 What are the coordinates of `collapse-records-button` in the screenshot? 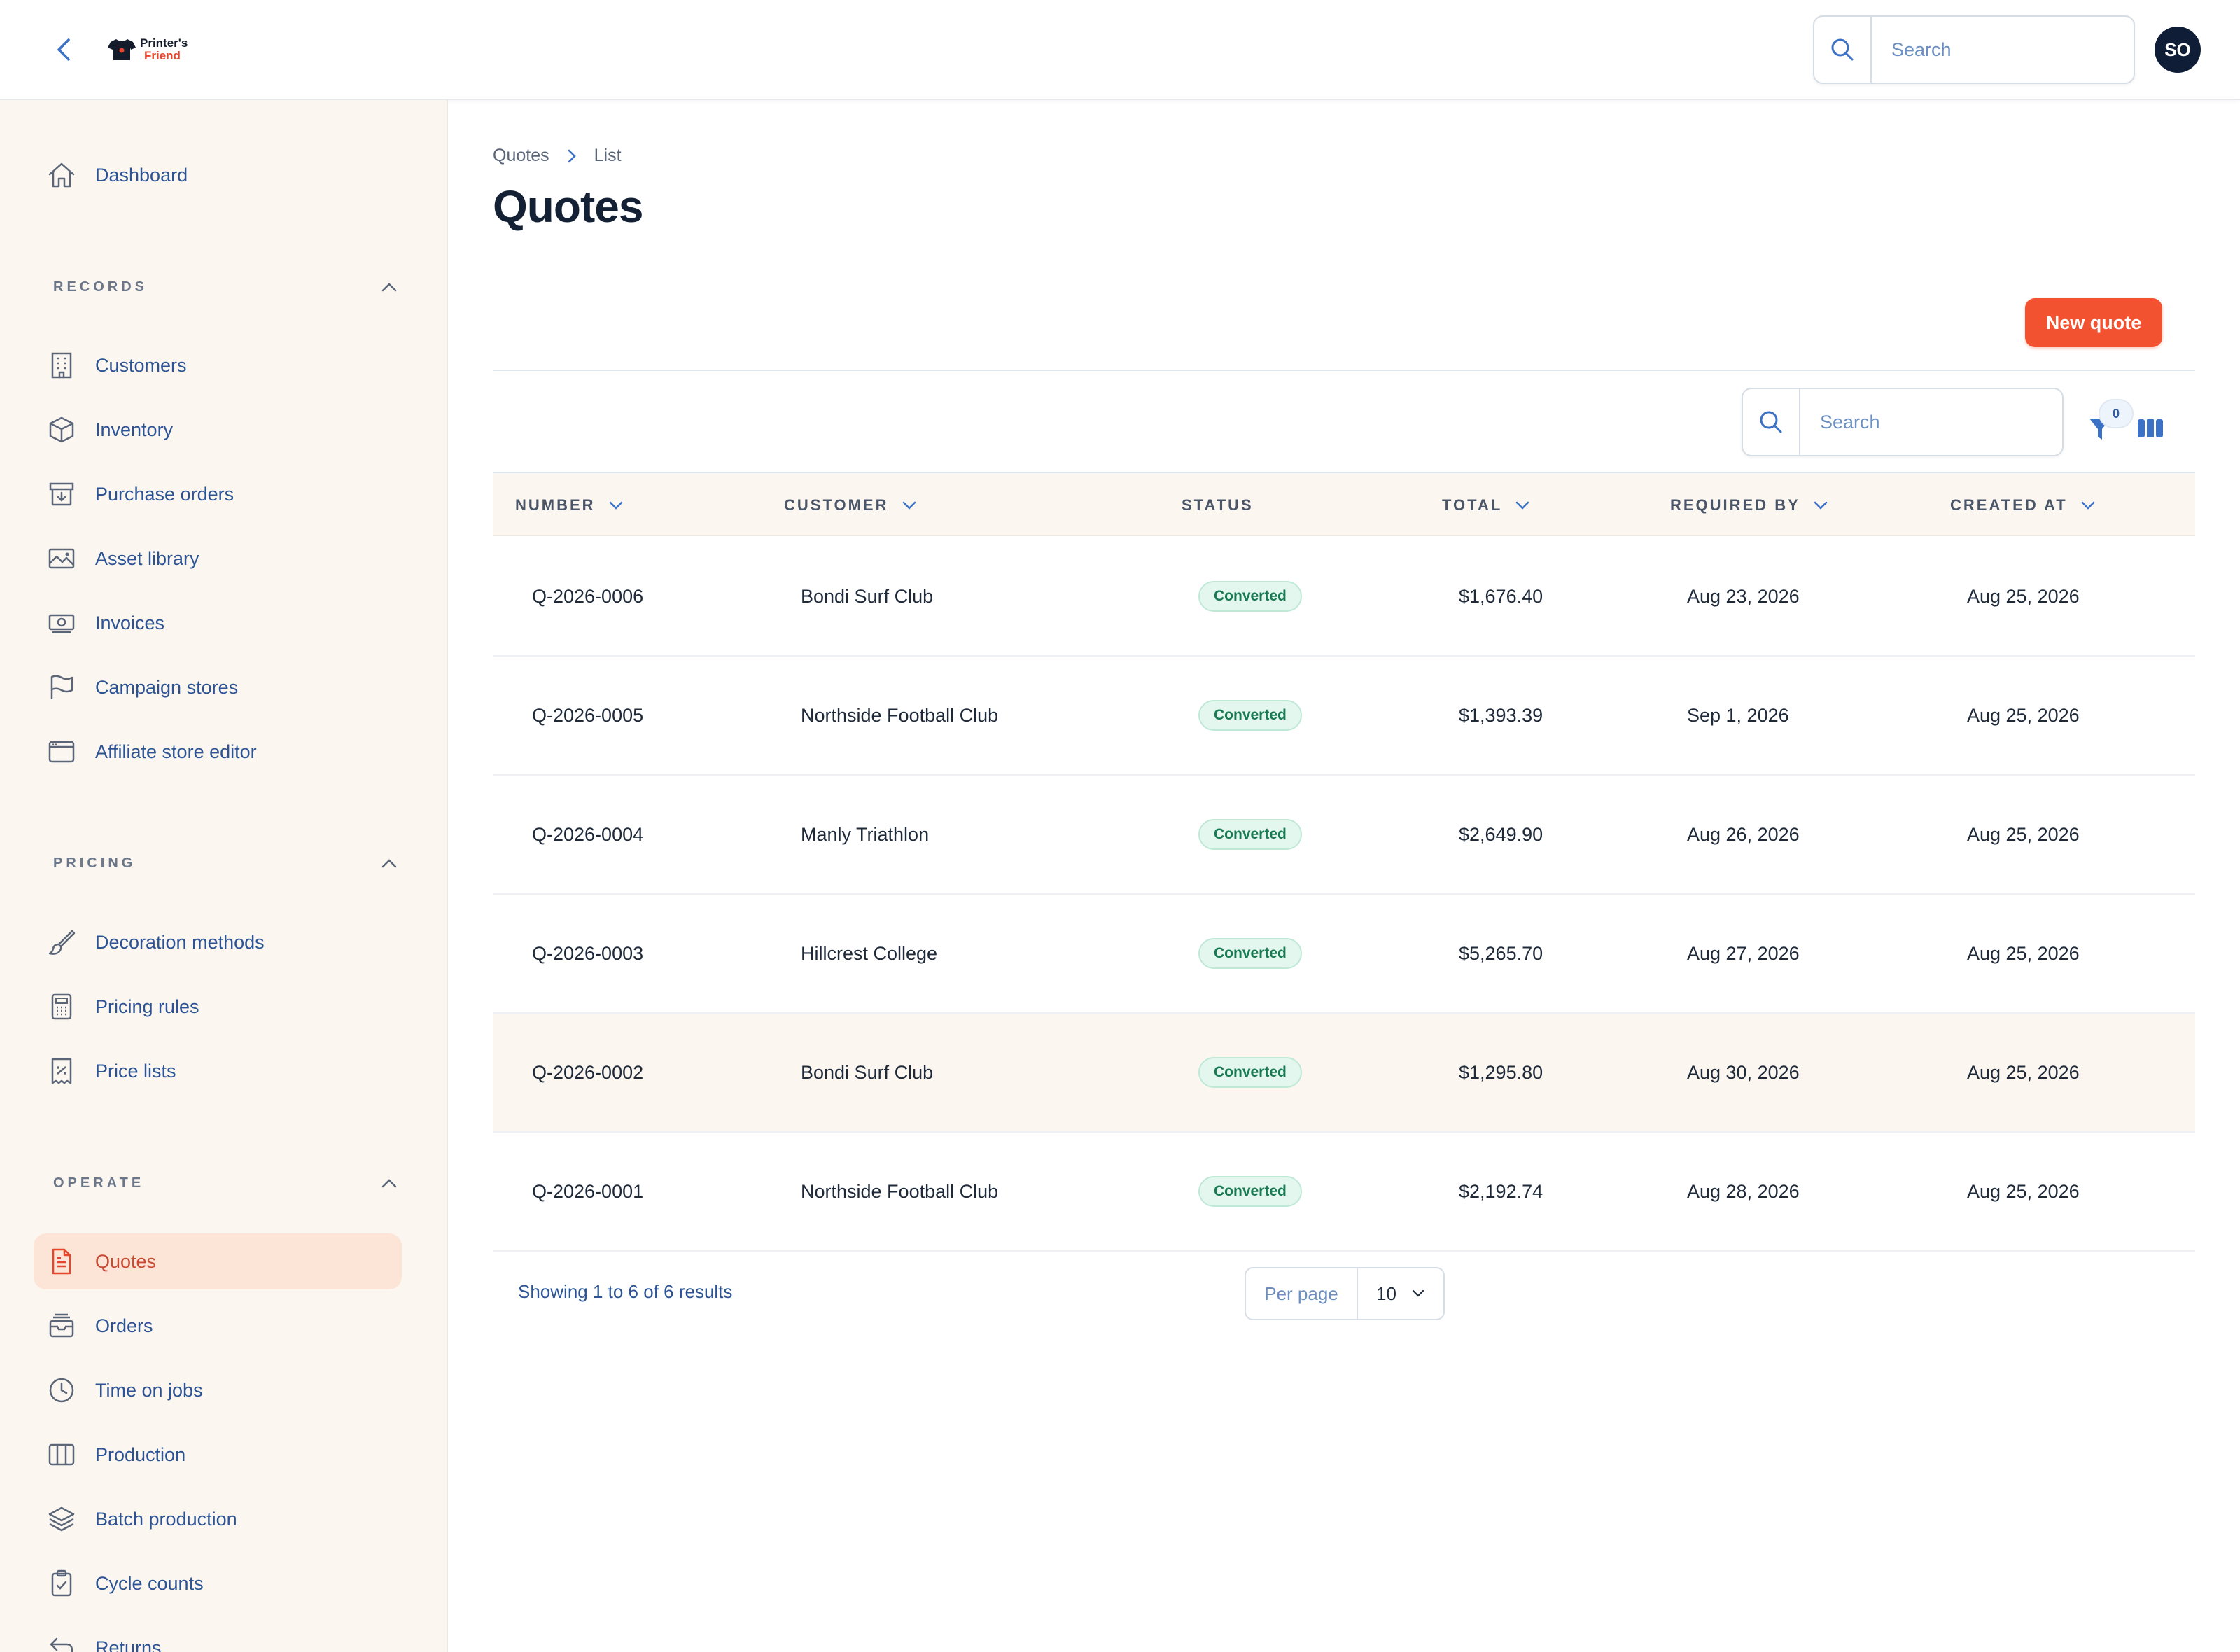 It's located at (389, 287).